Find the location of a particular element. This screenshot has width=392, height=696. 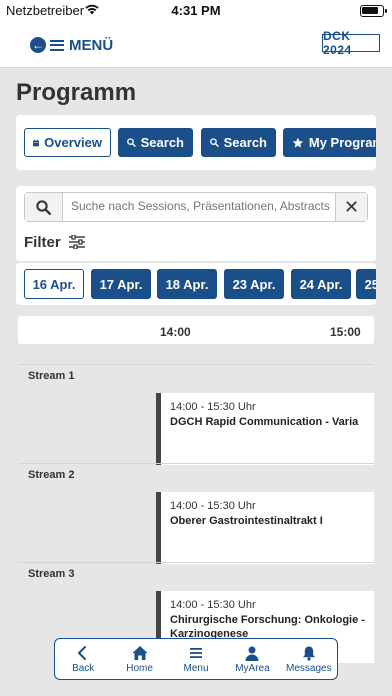

nav-label: MyArea is located at coordinates (252, 668).